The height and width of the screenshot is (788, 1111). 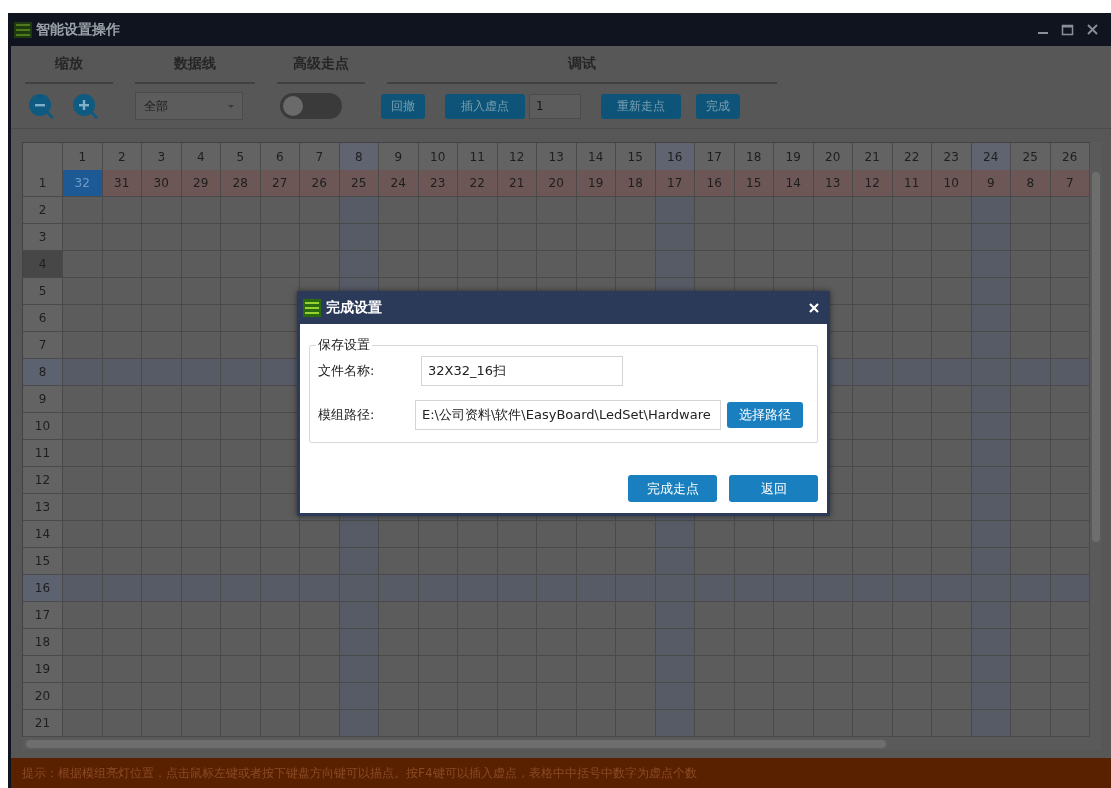 I want to click on column-header: 5, so click(x=241, y=157).